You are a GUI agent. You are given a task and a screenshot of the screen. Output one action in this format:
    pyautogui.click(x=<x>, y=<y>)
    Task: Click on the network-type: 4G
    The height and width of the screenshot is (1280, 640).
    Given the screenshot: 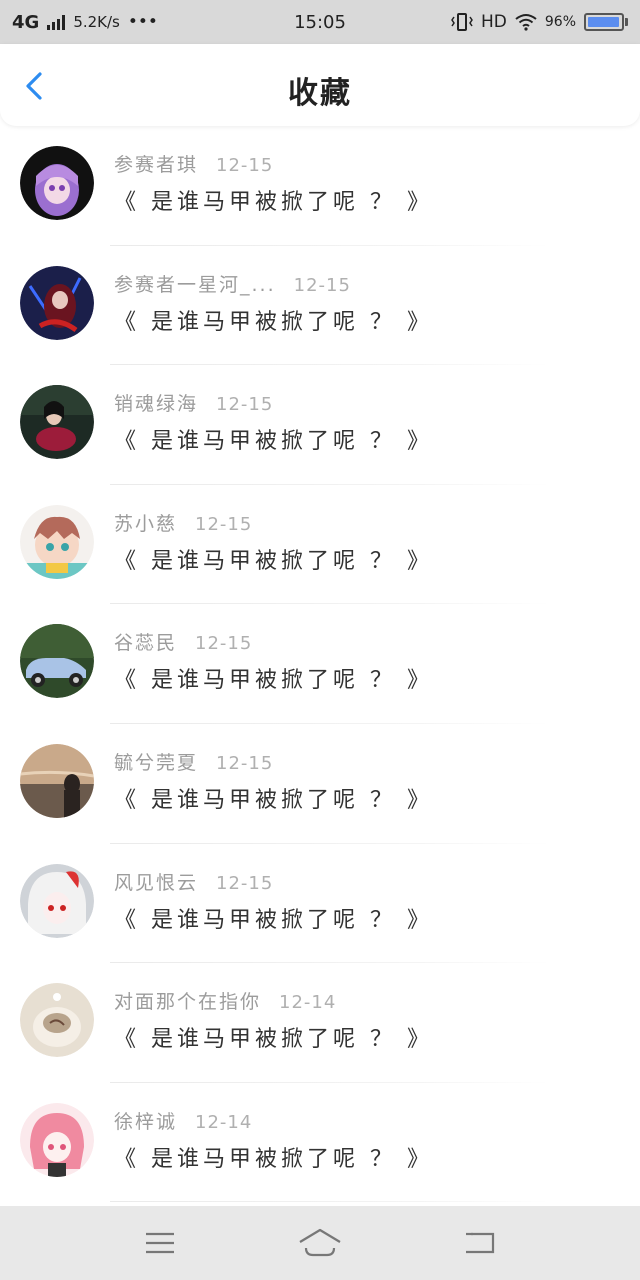 What is the action you would take?
    pyautogui.click(x=26, y=22)
    